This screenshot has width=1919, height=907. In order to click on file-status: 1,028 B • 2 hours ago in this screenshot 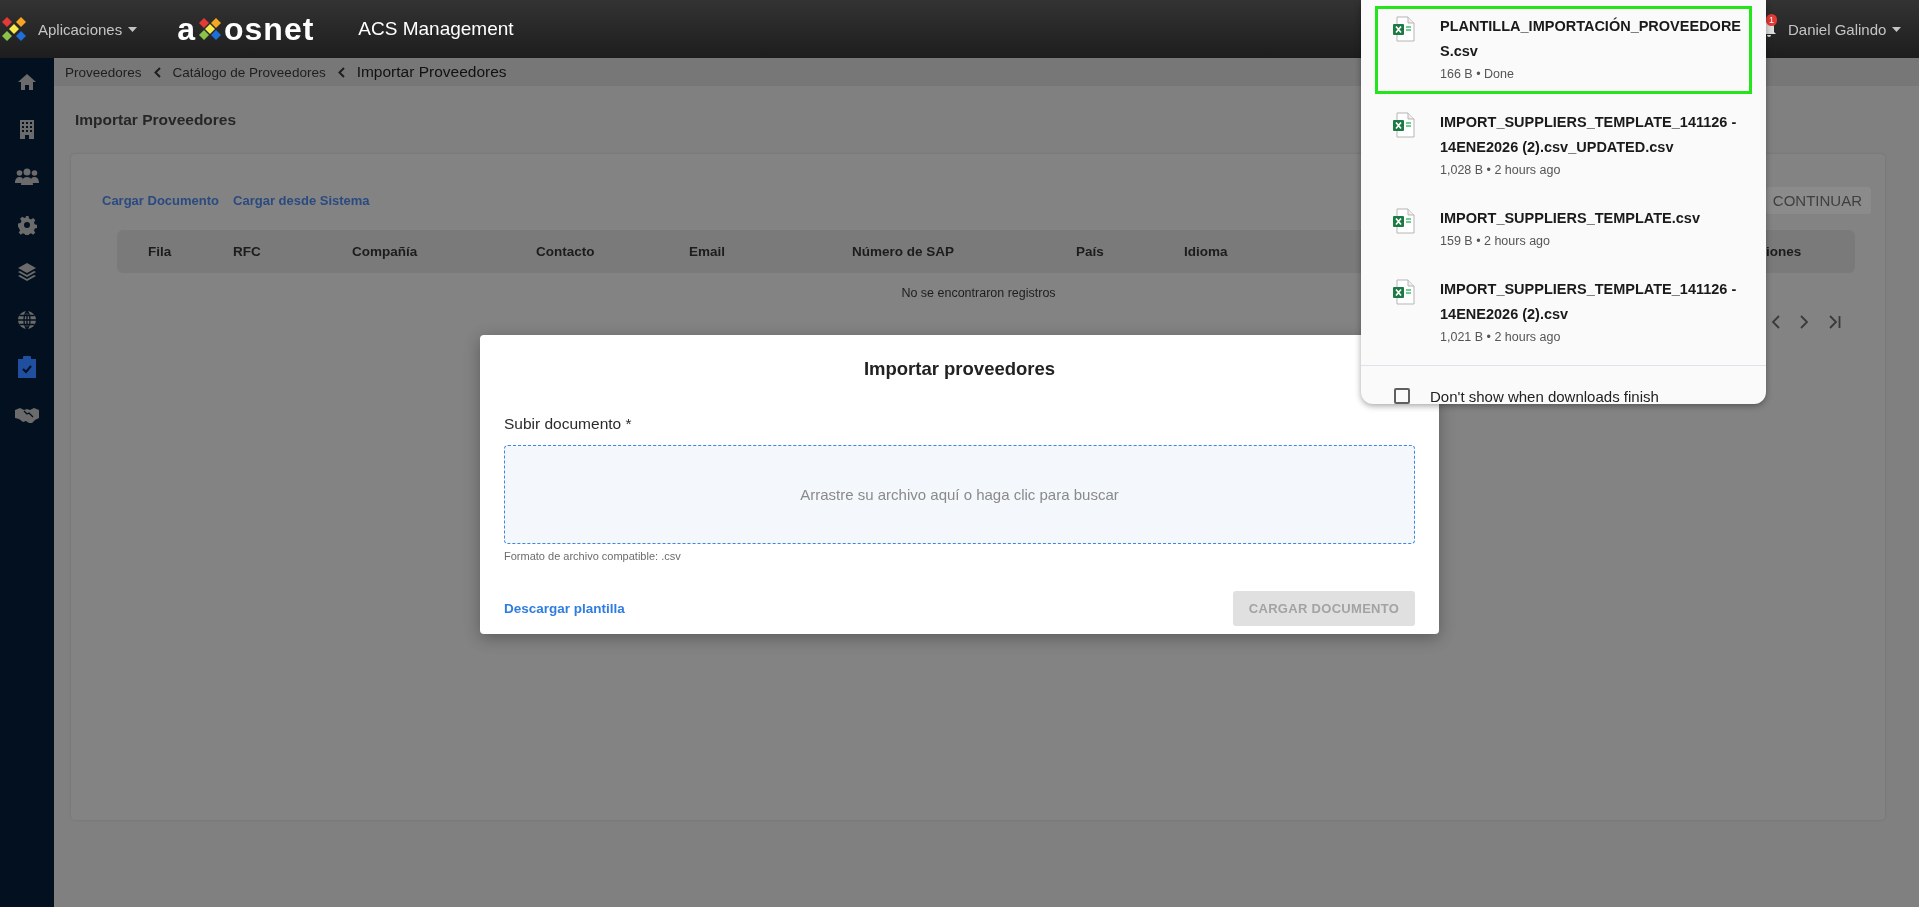, I will do `click(1501, 170)`.